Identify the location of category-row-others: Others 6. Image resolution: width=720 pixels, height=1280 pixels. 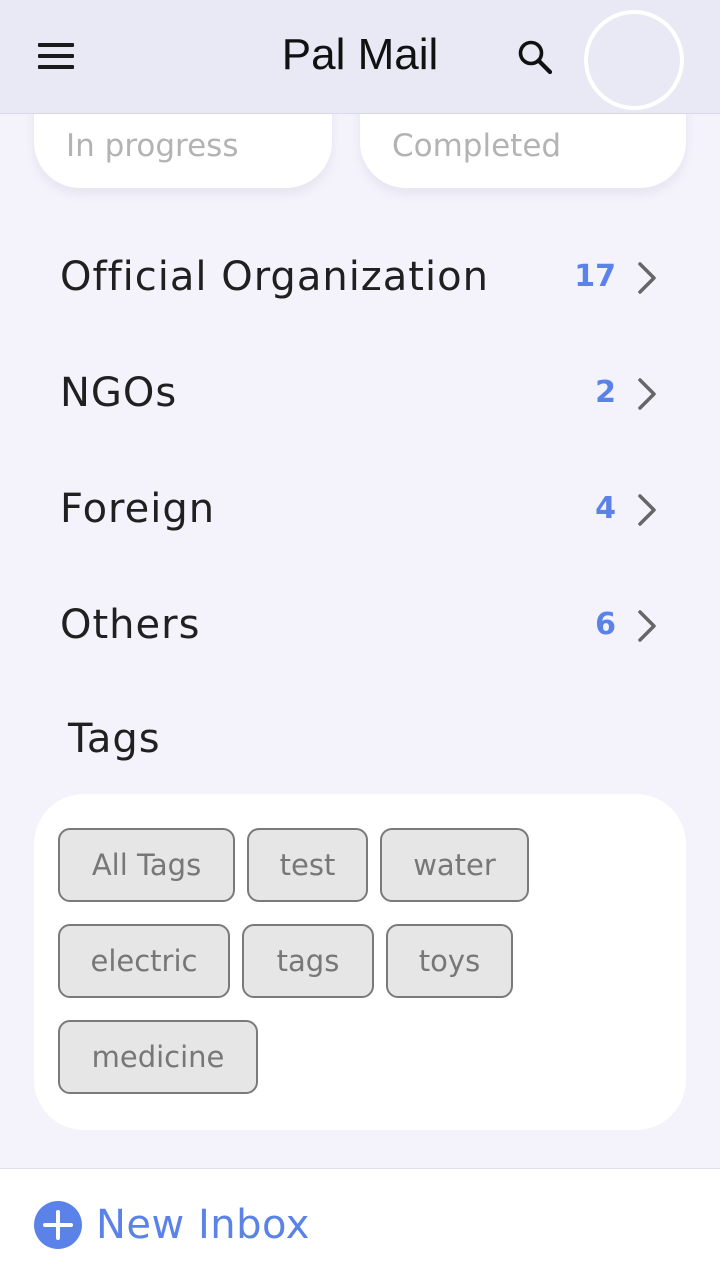
(360, 632).